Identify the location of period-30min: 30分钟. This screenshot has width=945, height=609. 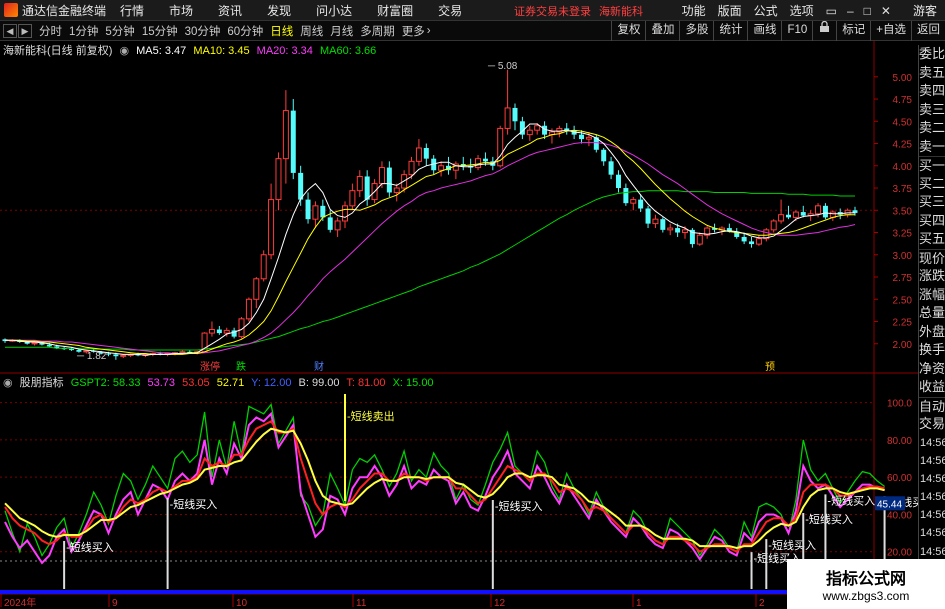
(203, 31).